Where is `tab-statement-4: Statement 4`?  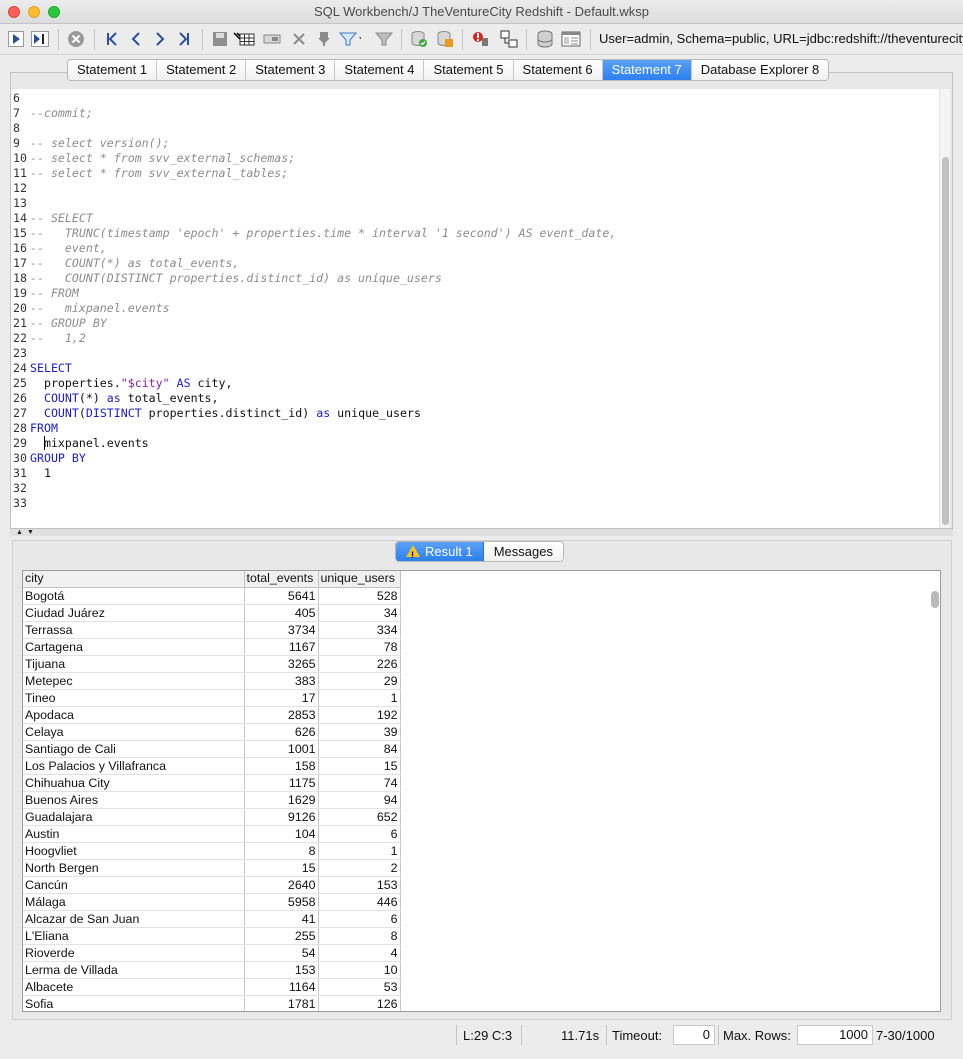 tab-statement-4: Statement 4 is located at coordinates (380, 70).